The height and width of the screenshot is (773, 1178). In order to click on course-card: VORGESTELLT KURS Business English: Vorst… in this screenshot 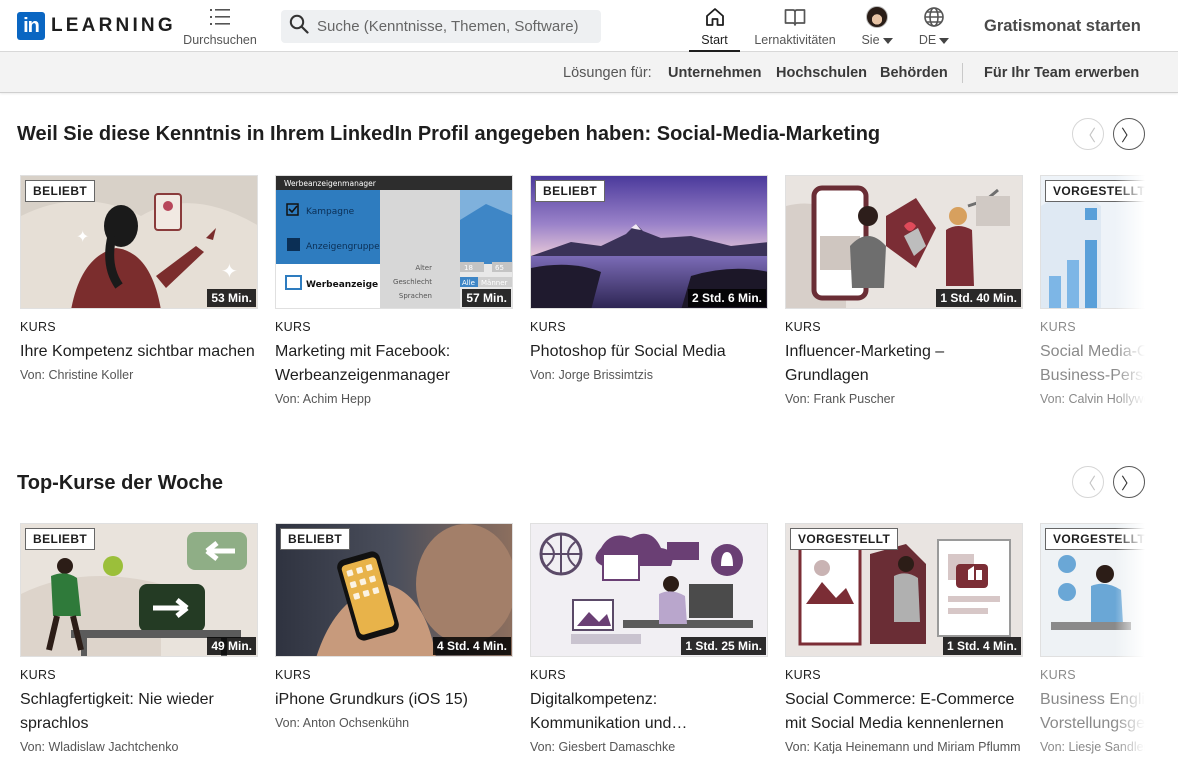, I will do `click(1092, 638)`.